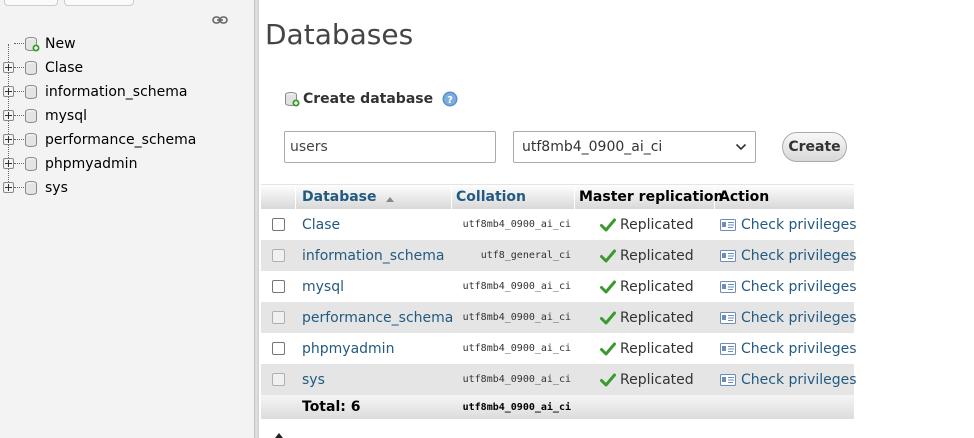 This screenshot has height=438, width=974. I want to click on sidebar-item-database: performance_schema, so click(120, 140).